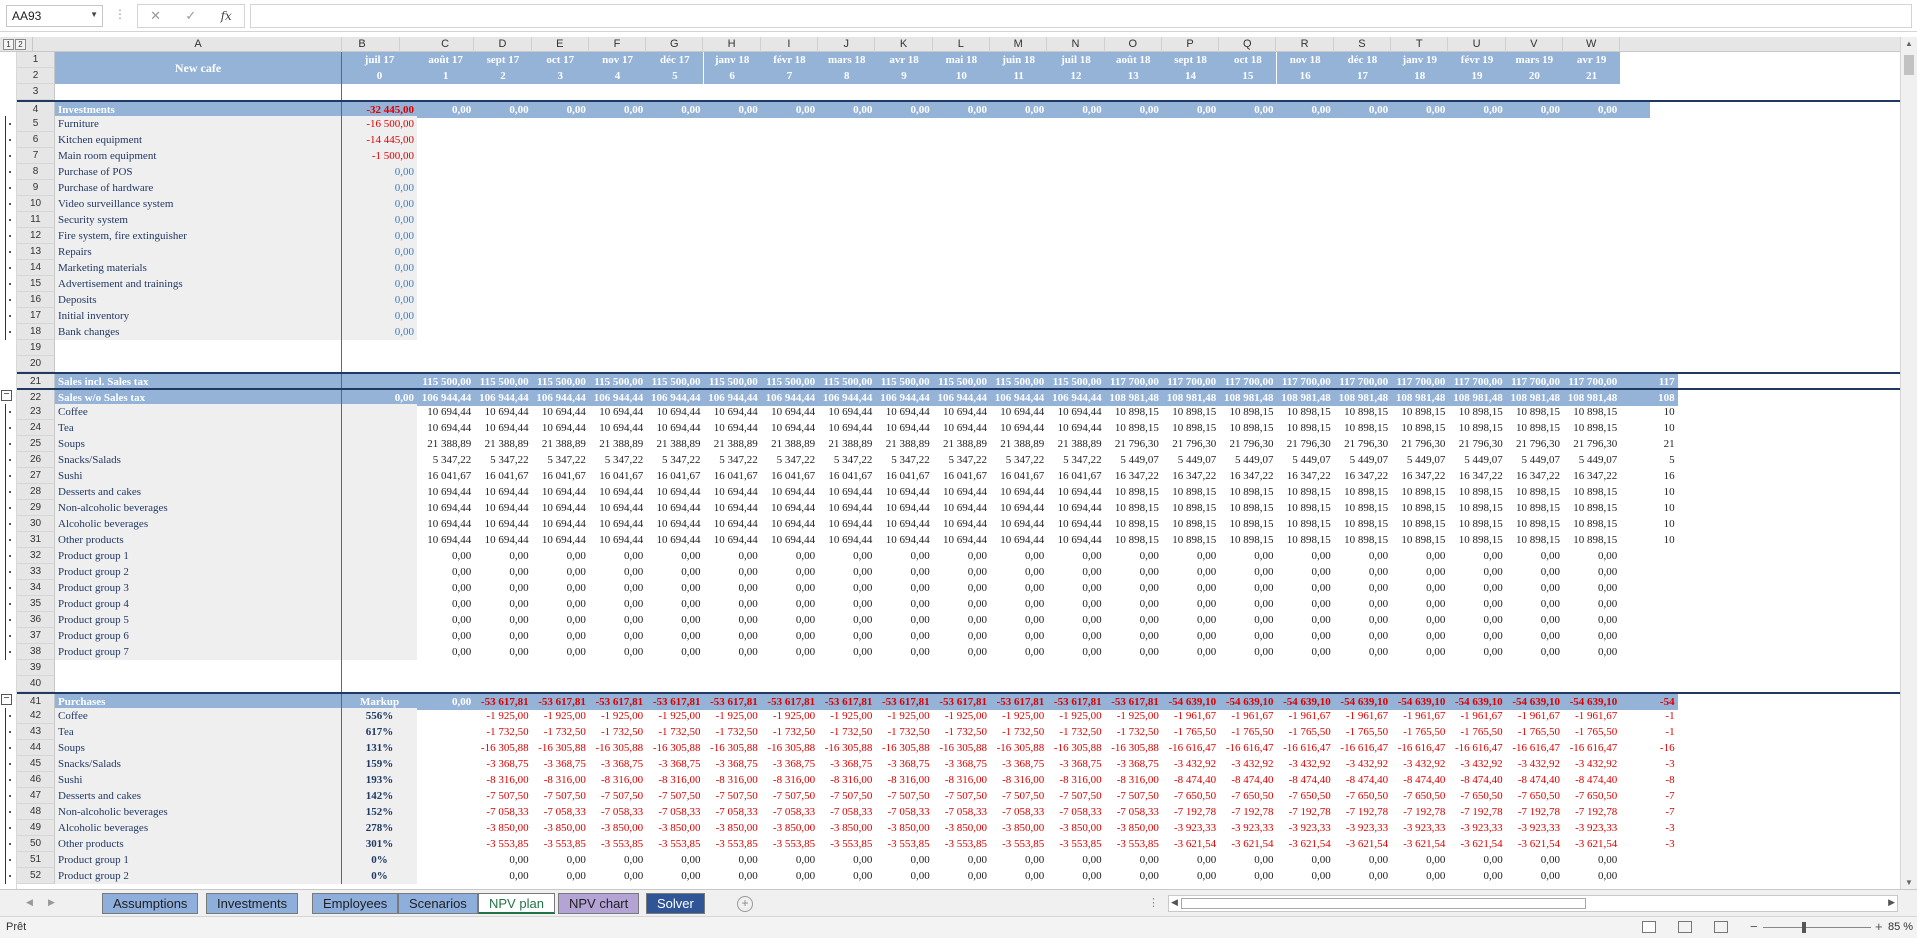  Describe the element at coordinates (36, 60) in the screenshot. I see `row-number: 1` at that location.